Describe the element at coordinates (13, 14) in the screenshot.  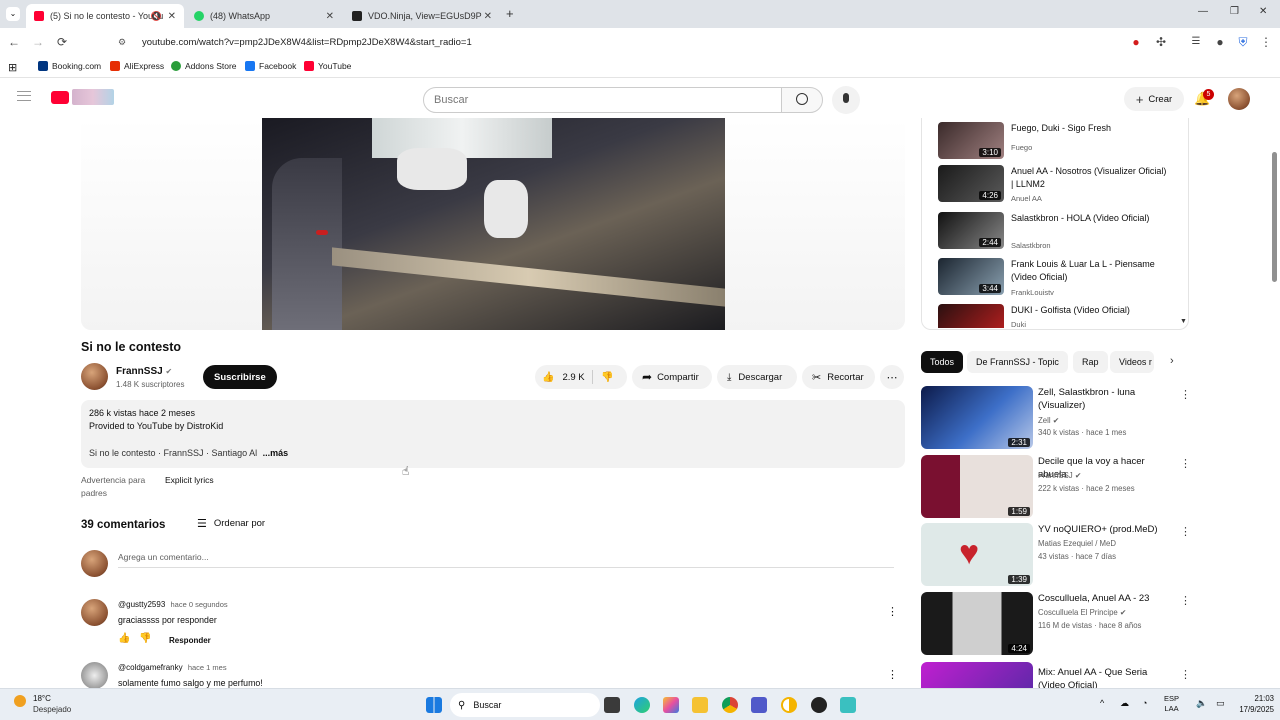
I see `tab-search-button: ⌄` at that location.